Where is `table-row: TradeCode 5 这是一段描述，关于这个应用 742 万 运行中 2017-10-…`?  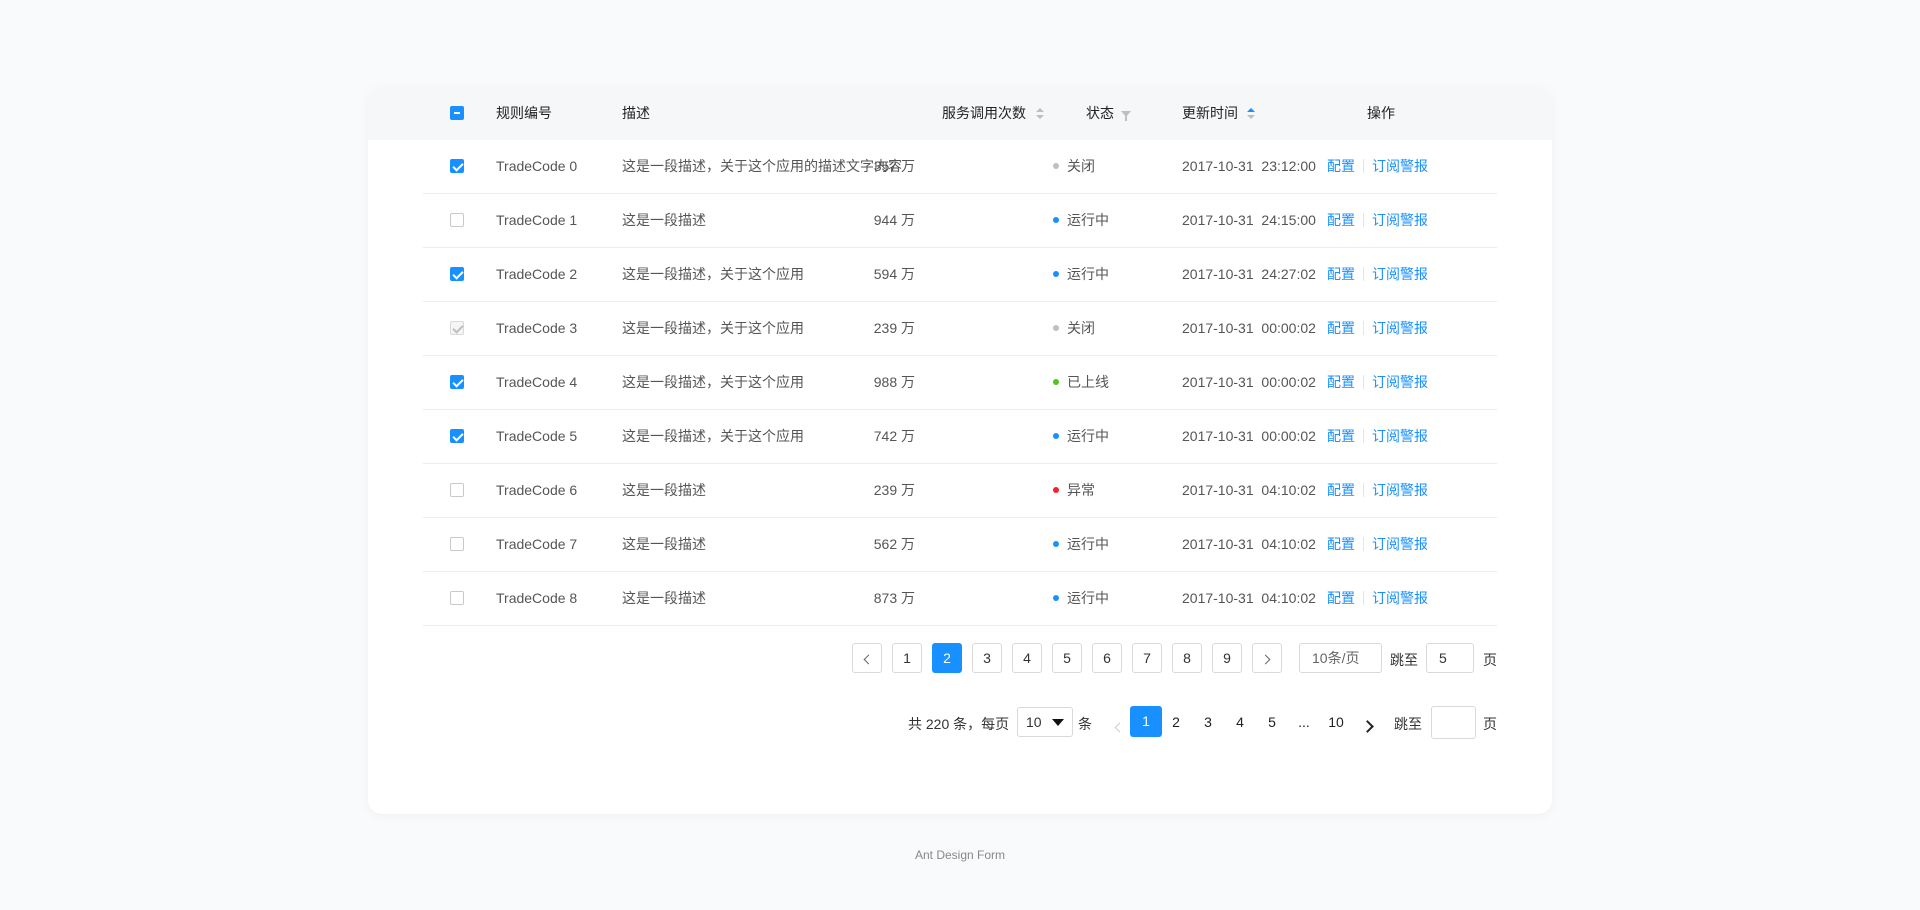 table-row: TradeCode 5 这是一段描述，关于这个应用 742 万 运行中 2017-10-… is located at coordinates (960, 437).